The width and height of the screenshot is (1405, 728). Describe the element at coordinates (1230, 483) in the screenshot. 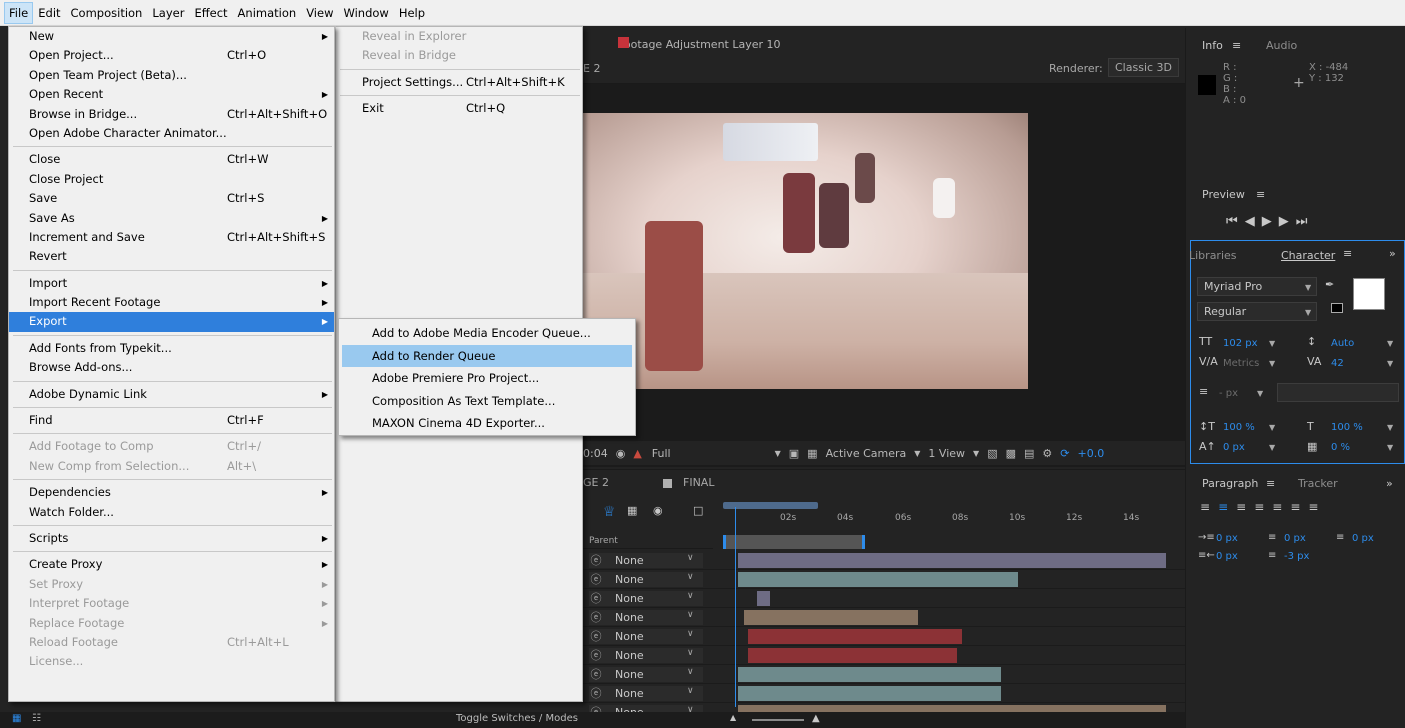

I see `tab-paragraph: Paragraph` at that location.